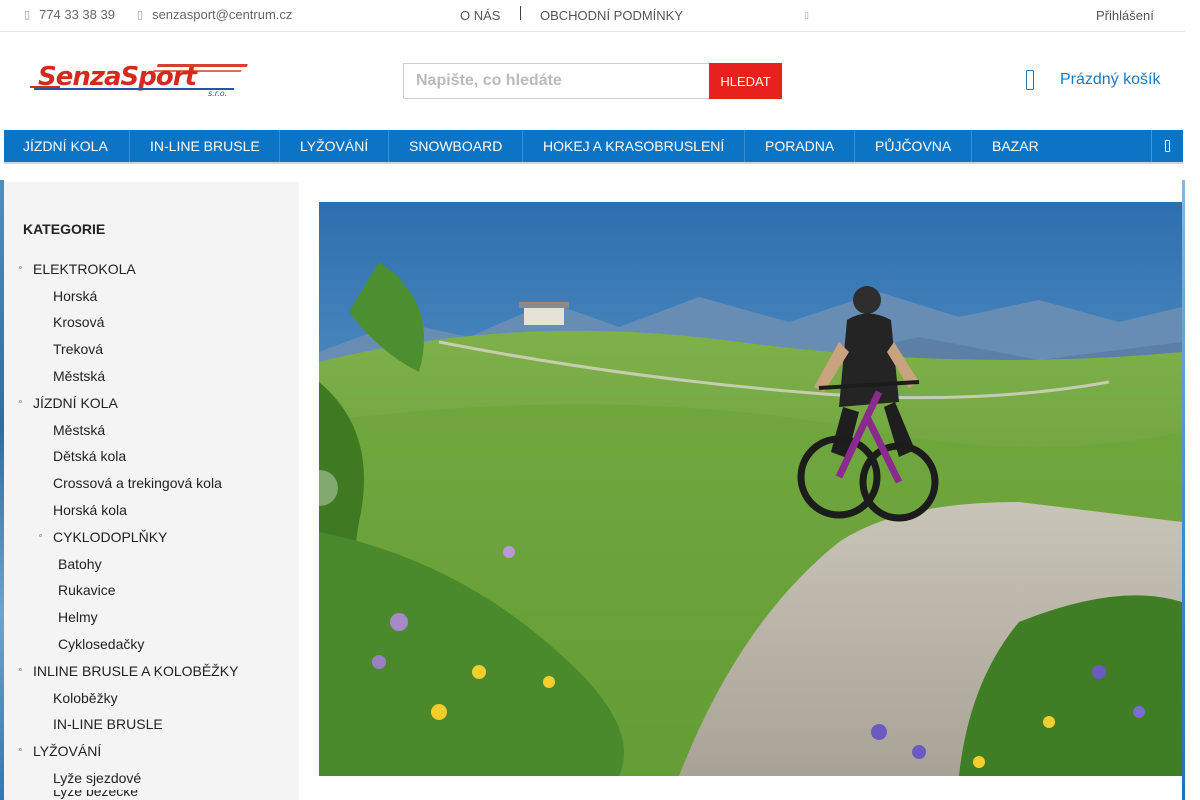 This screenshot has height=800, width=1200. I want to click on subcategory-lyze-bezecke: Lyže běžecké, so click(95, 795).